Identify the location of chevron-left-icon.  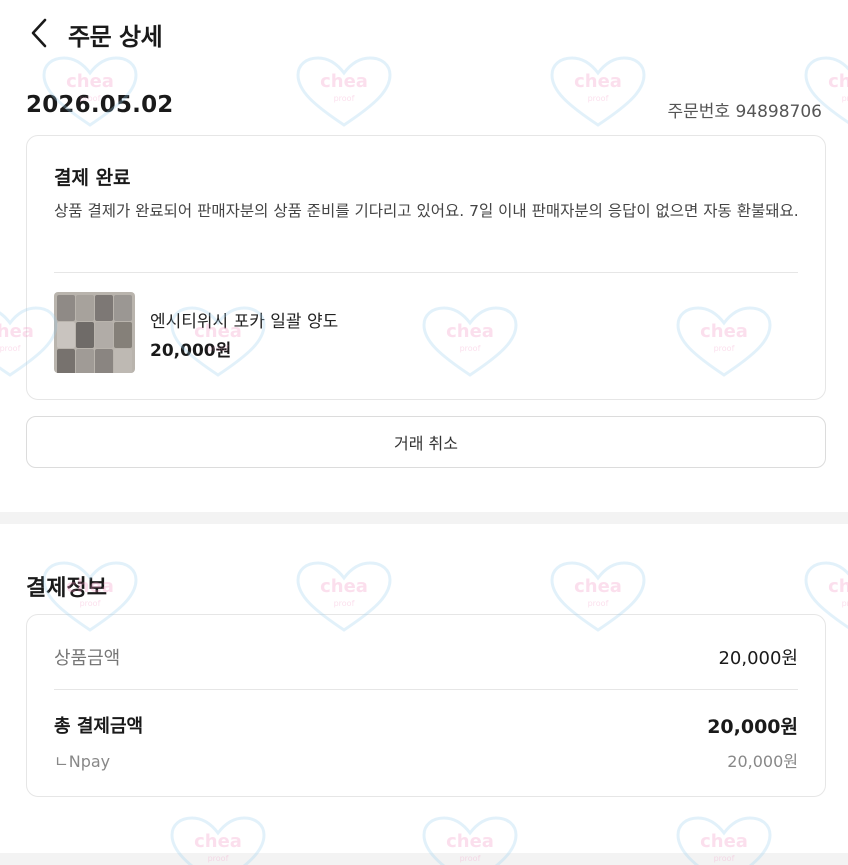
(39, 33).